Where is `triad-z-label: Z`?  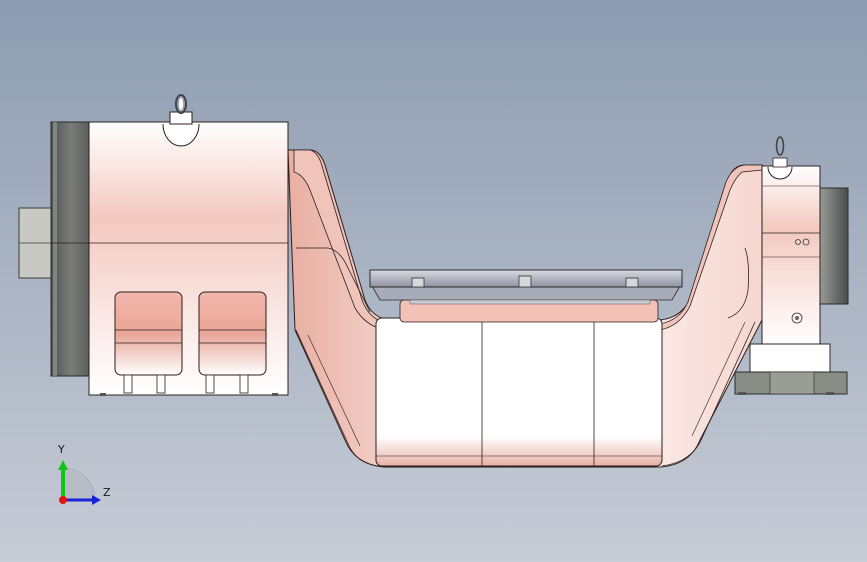
triad-z-label: Z is located at coordinates (107, 492).